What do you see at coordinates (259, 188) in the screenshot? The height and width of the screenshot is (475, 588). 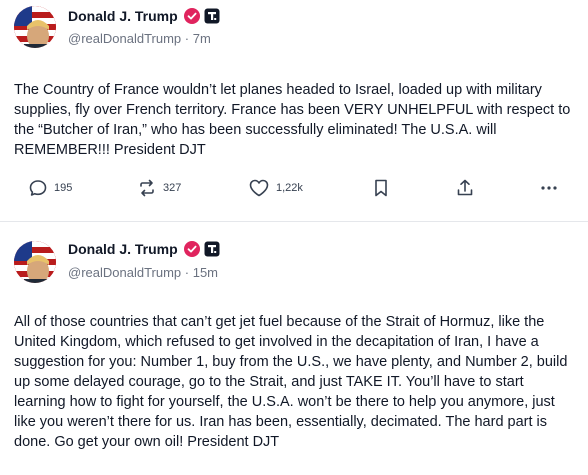 I see `like-icon` at bounding box center [259, 188].